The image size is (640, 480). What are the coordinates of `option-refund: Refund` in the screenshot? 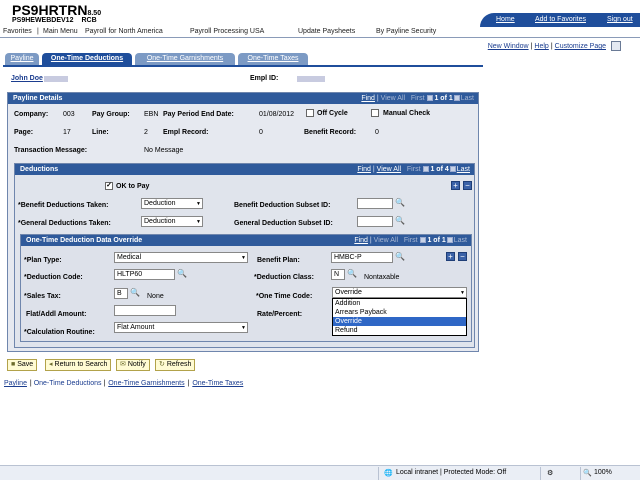 It's located at (399, 330).